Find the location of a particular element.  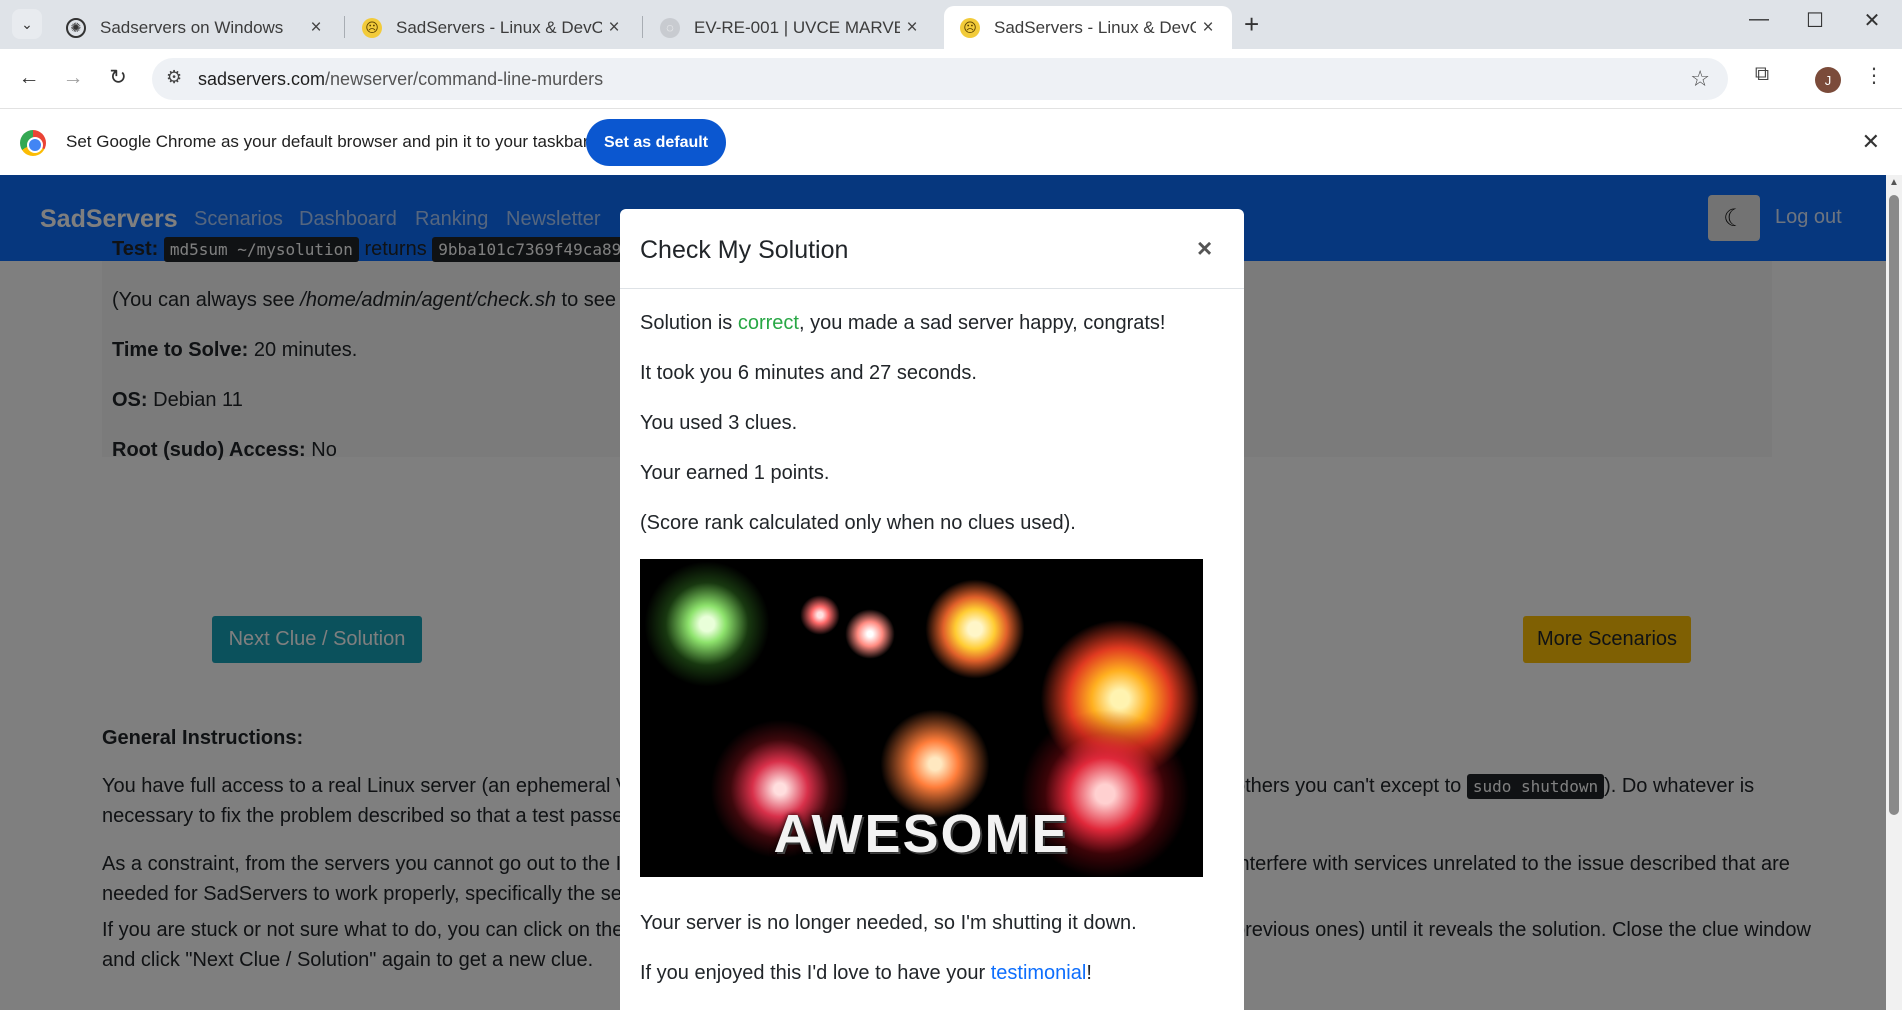

tab-3: ◌ EV-RE-001 | UVCE MARVEL × is located at coordinates (790, 27).